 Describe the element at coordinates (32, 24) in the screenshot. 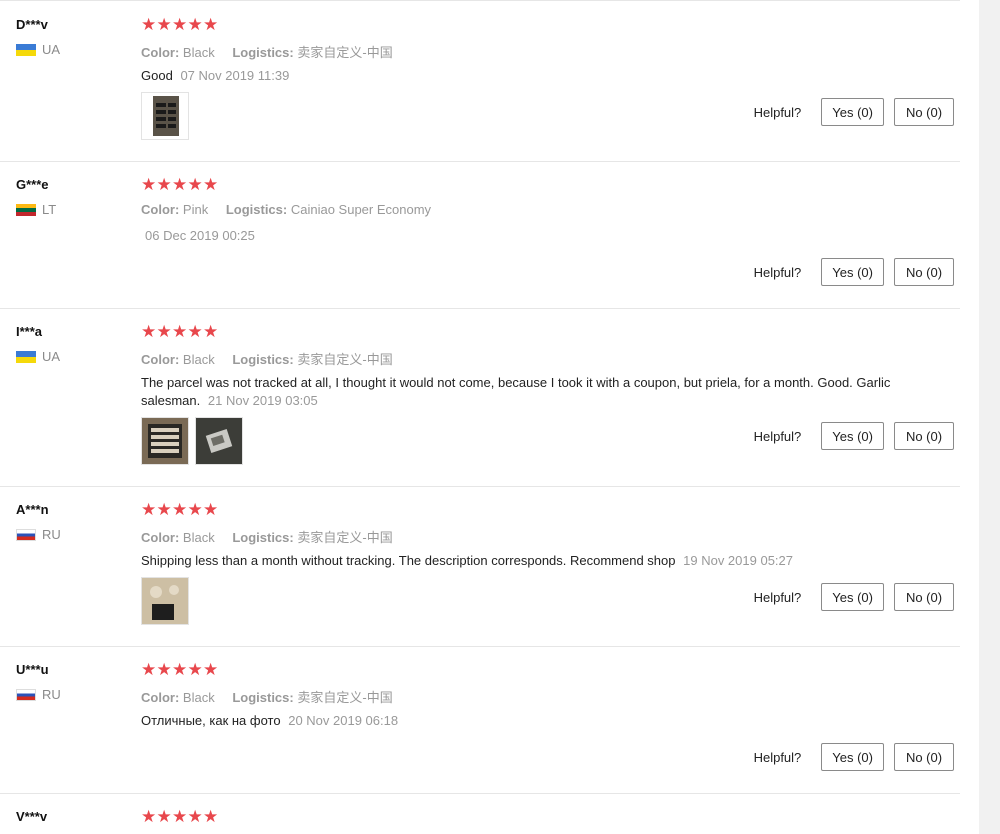

I see `reviewer-name: D***v` at that location.